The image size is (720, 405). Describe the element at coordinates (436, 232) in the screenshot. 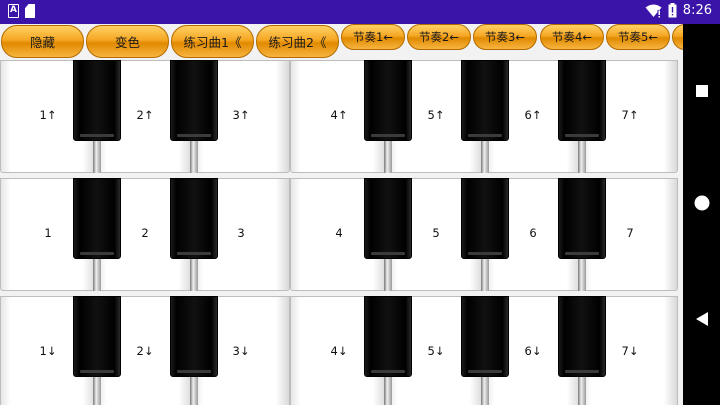

I see `key-label: 5` at that location.